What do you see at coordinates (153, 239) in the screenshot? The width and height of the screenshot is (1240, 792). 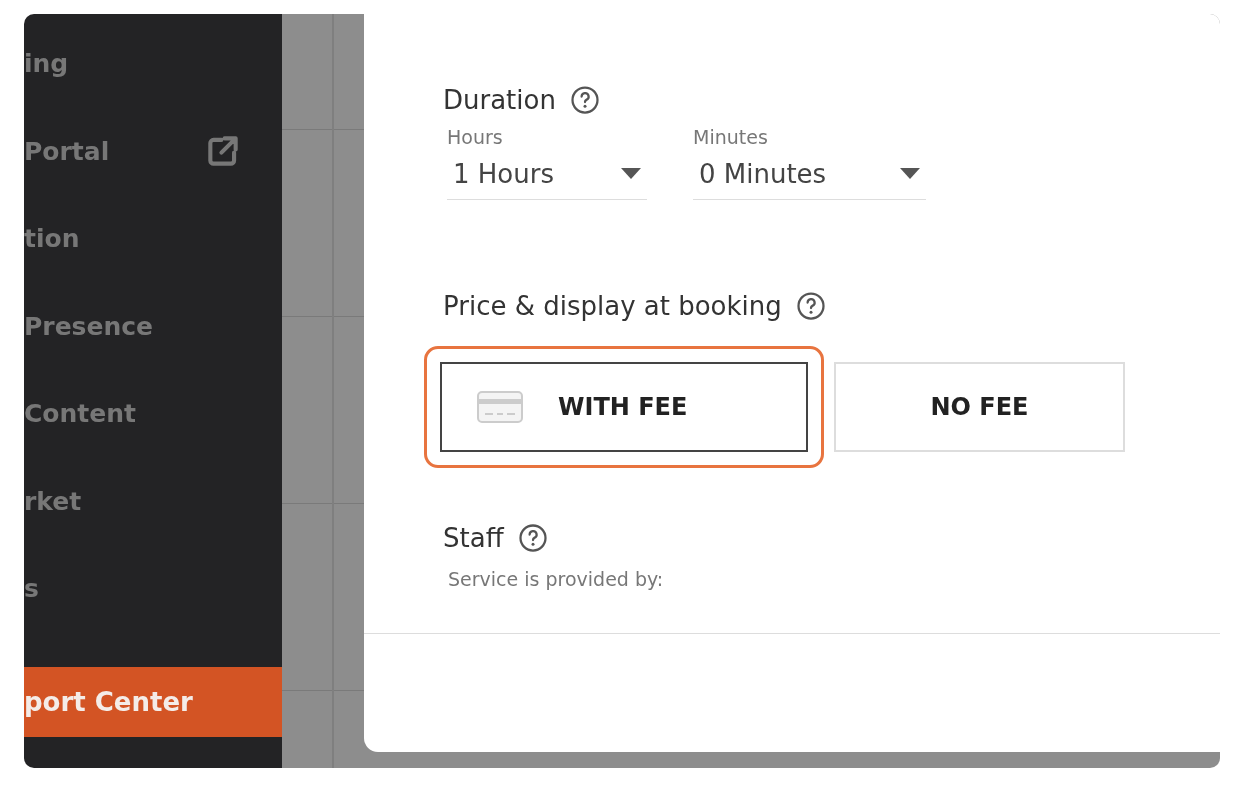 I see `sidebar-item: tion` at bounding box center [153, 239].